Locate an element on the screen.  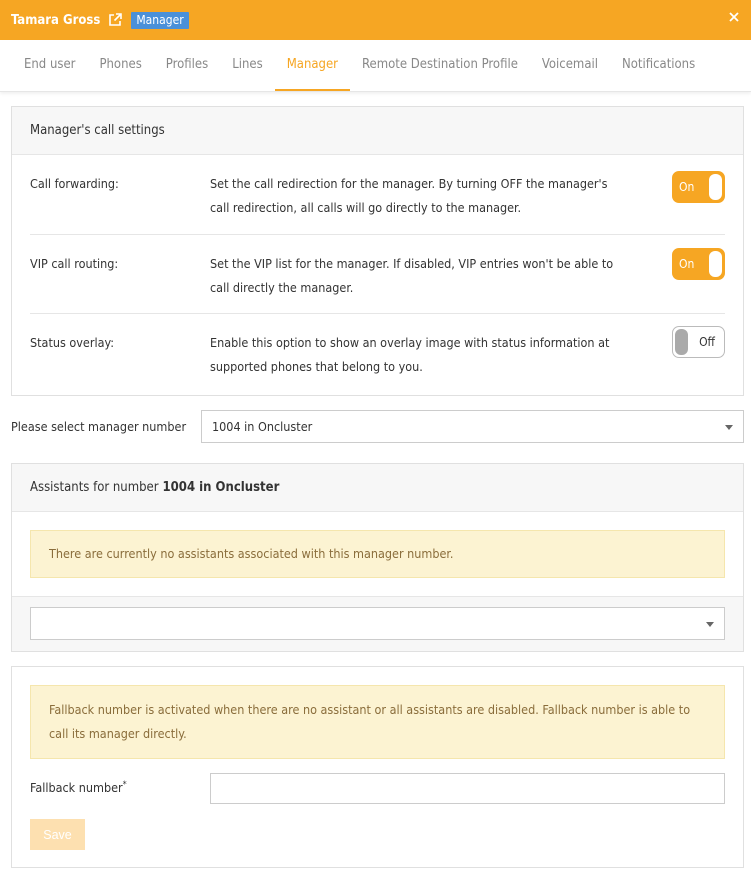
close-icon is located at coordinates (734, 17).